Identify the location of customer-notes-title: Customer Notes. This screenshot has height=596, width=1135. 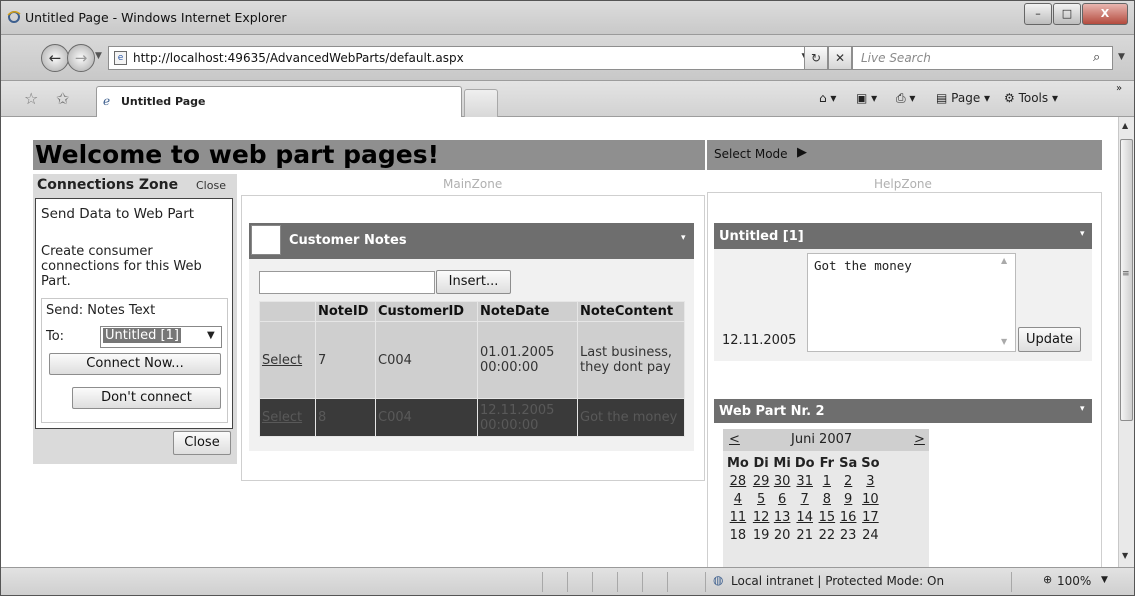
(348, 240).